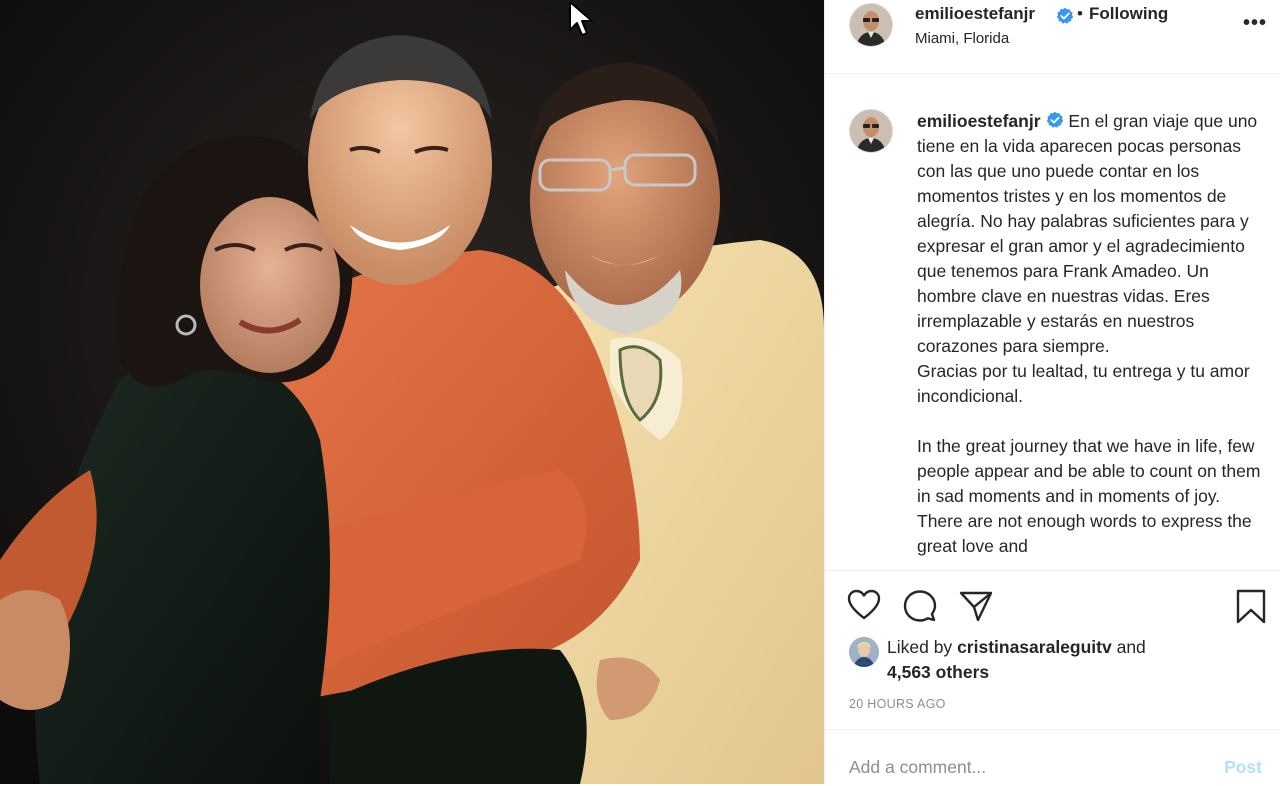 This screenshot has width=1280, height=786. I want to click on more-options-icon: •••, so click(1255, 23).